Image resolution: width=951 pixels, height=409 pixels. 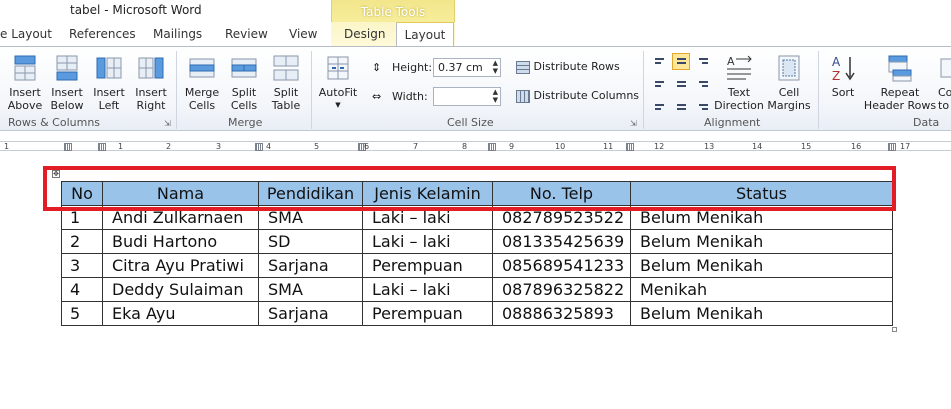 What do you see at coordinates (244, 68) in the screenshot?
I see `split-cells-icon` at bounding box center [244, 68].